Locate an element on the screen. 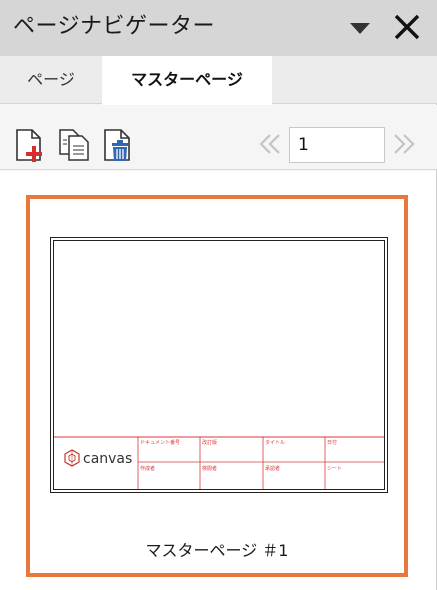  title-block-cell: 承認者 is located at coordinates (272, 468).